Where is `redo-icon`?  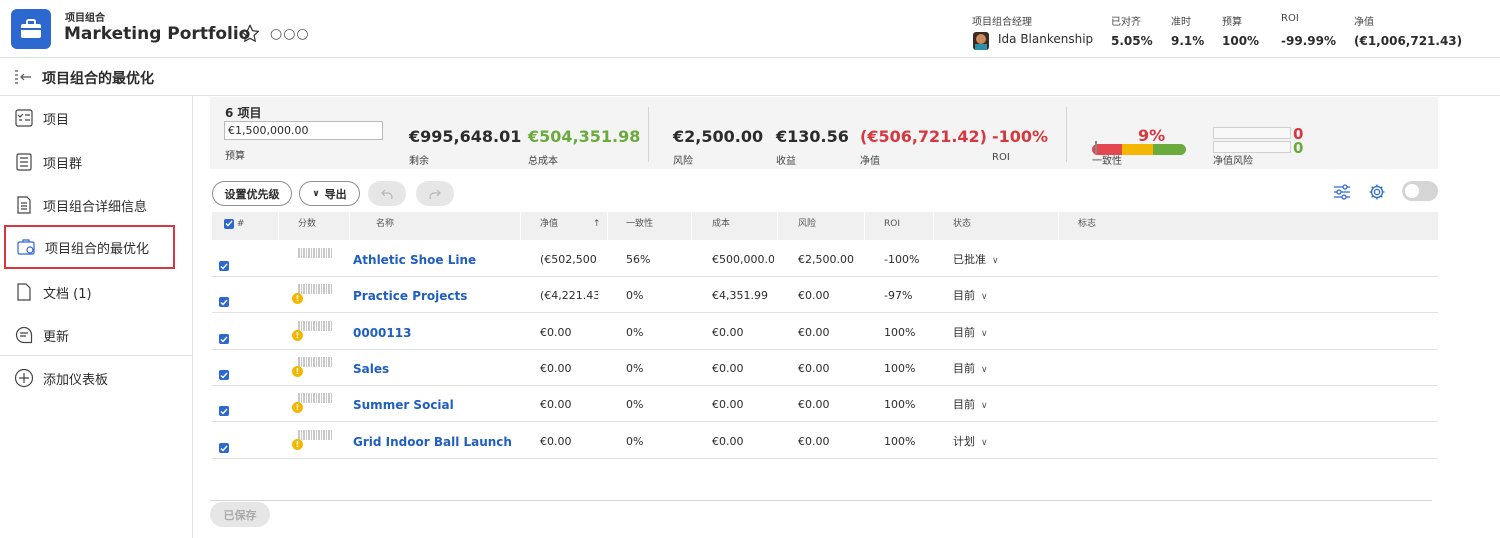 redo-icon is located at coordinates (435, 194).